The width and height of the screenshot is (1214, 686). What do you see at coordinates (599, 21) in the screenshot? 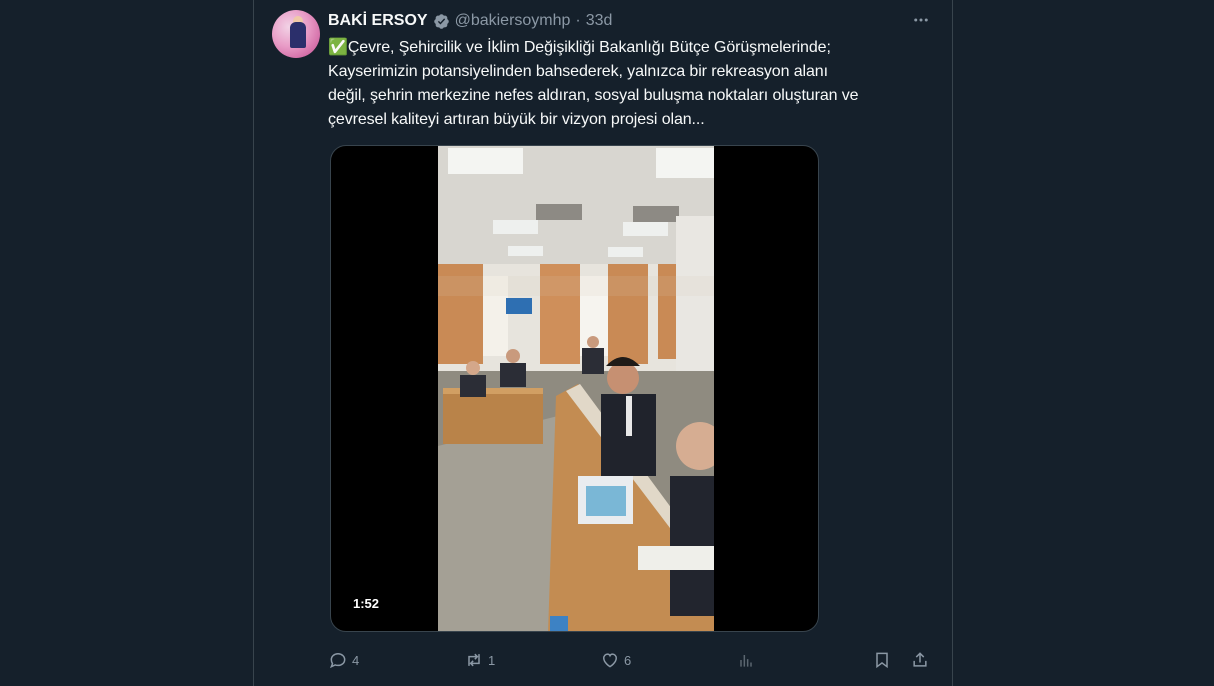
I see `tweet-timestamp: 33d` at bounding box center [599, 21].